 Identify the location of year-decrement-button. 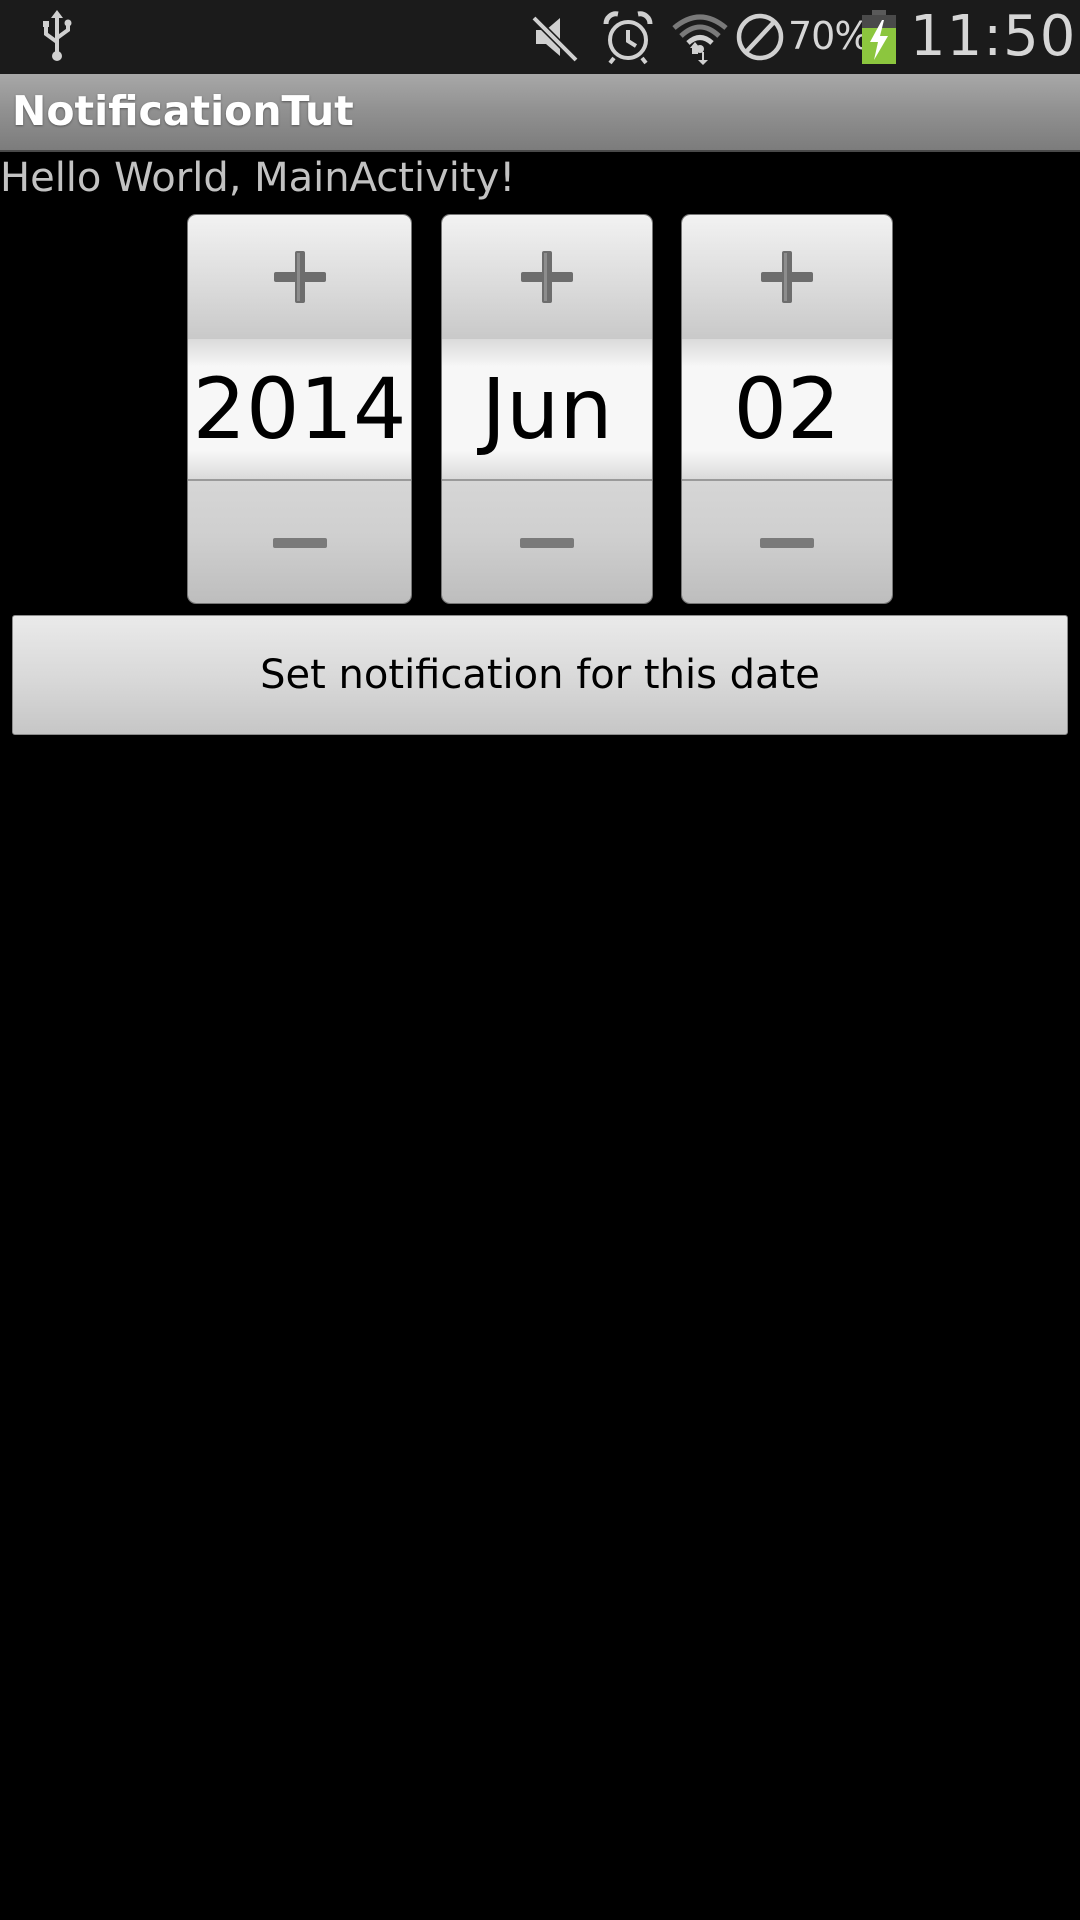
(299, 541).